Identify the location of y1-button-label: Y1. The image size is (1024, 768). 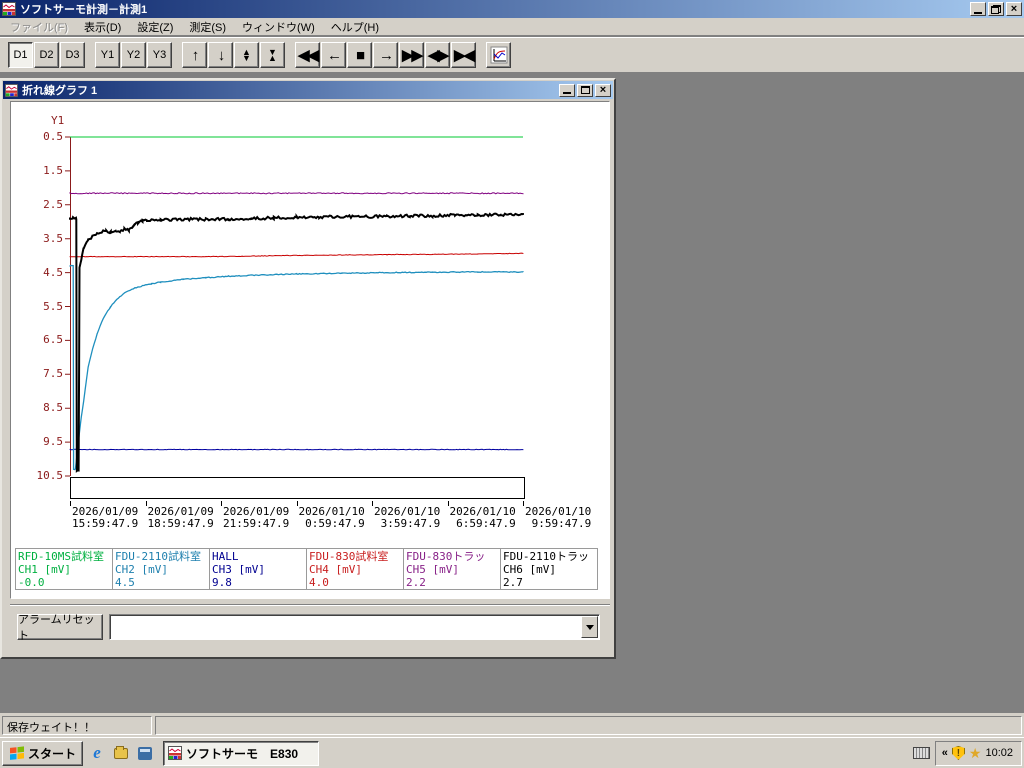
(107, 55).